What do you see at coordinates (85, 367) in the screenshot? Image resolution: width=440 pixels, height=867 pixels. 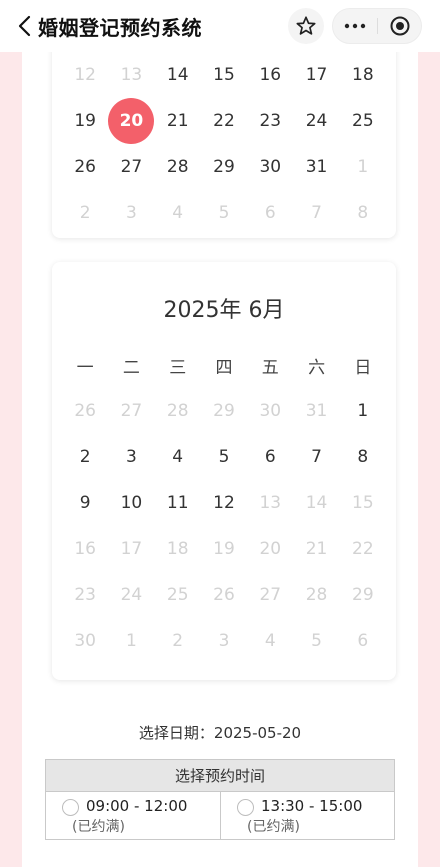 I see `weekday-label: 一` at bounding box center [85, 367].